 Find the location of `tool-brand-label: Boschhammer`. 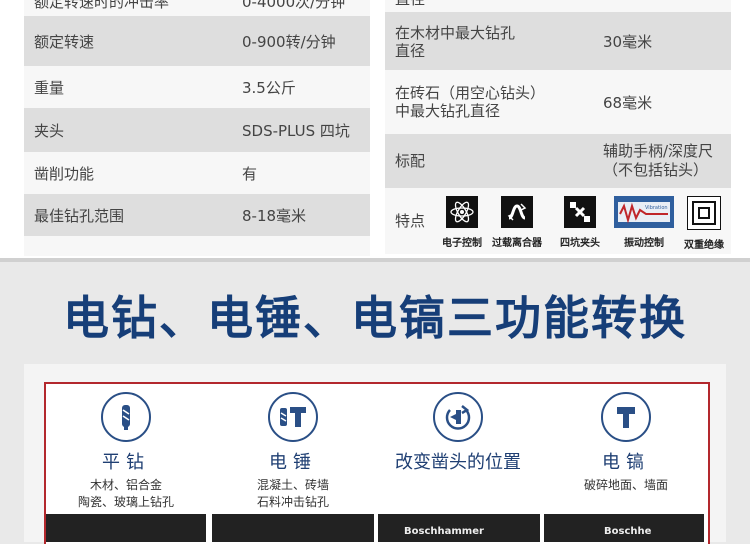

tool-brand-label: Boschhammer is located at coordinates (444, 531).